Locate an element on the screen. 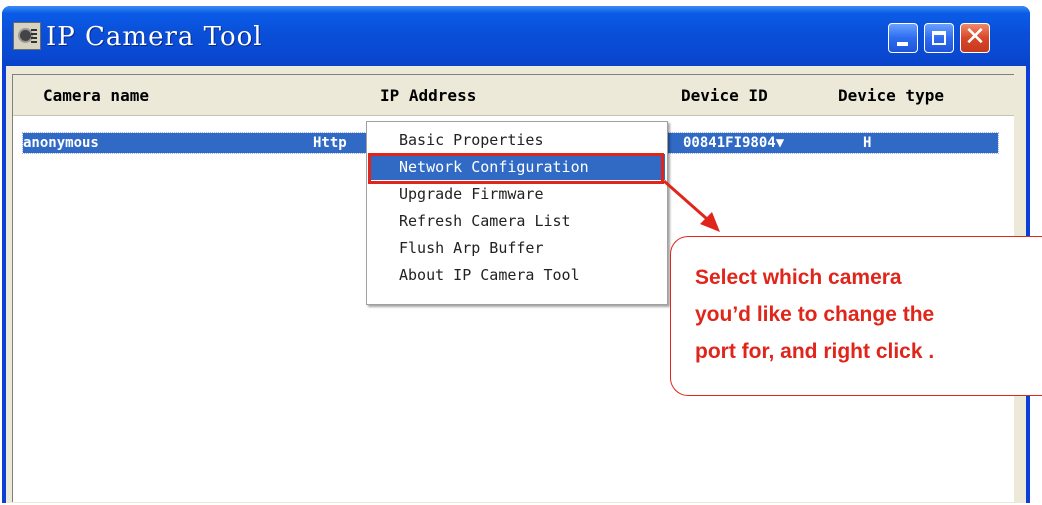  column-header-ip-address: IP Address is located at coordinates (428, 95).